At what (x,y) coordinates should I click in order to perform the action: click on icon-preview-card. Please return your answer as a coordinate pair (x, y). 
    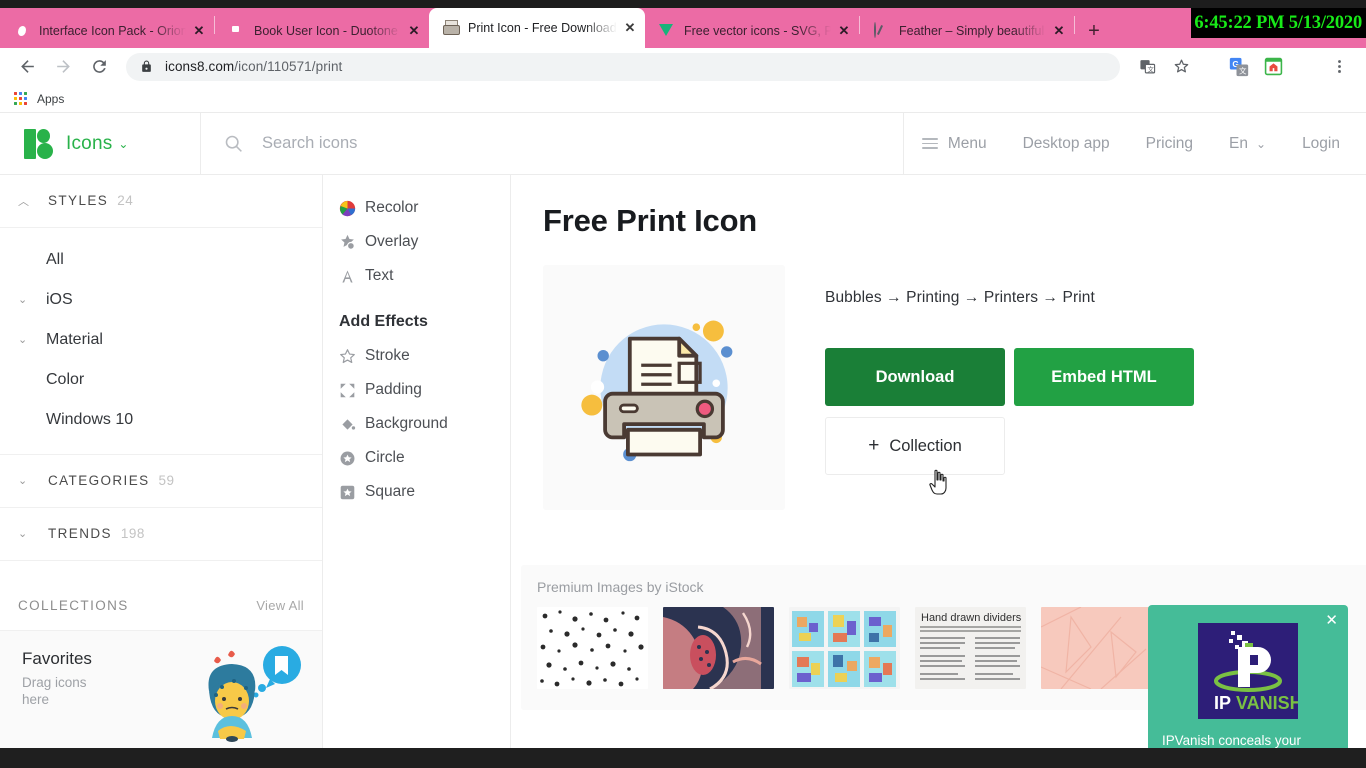
    Looking at the image, I should click on (664, 387).